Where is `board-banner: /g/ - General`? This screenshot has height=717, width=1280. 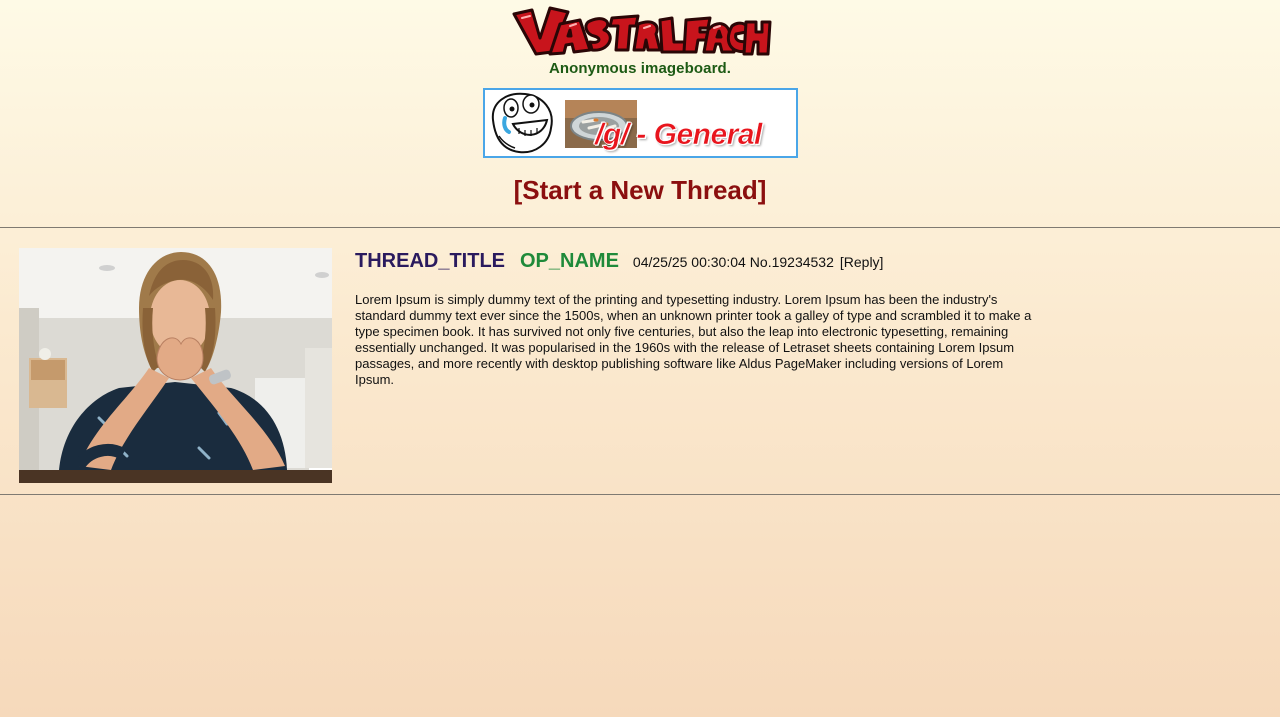 board-banner: /g/ - General is located at coordinates (640, 123).